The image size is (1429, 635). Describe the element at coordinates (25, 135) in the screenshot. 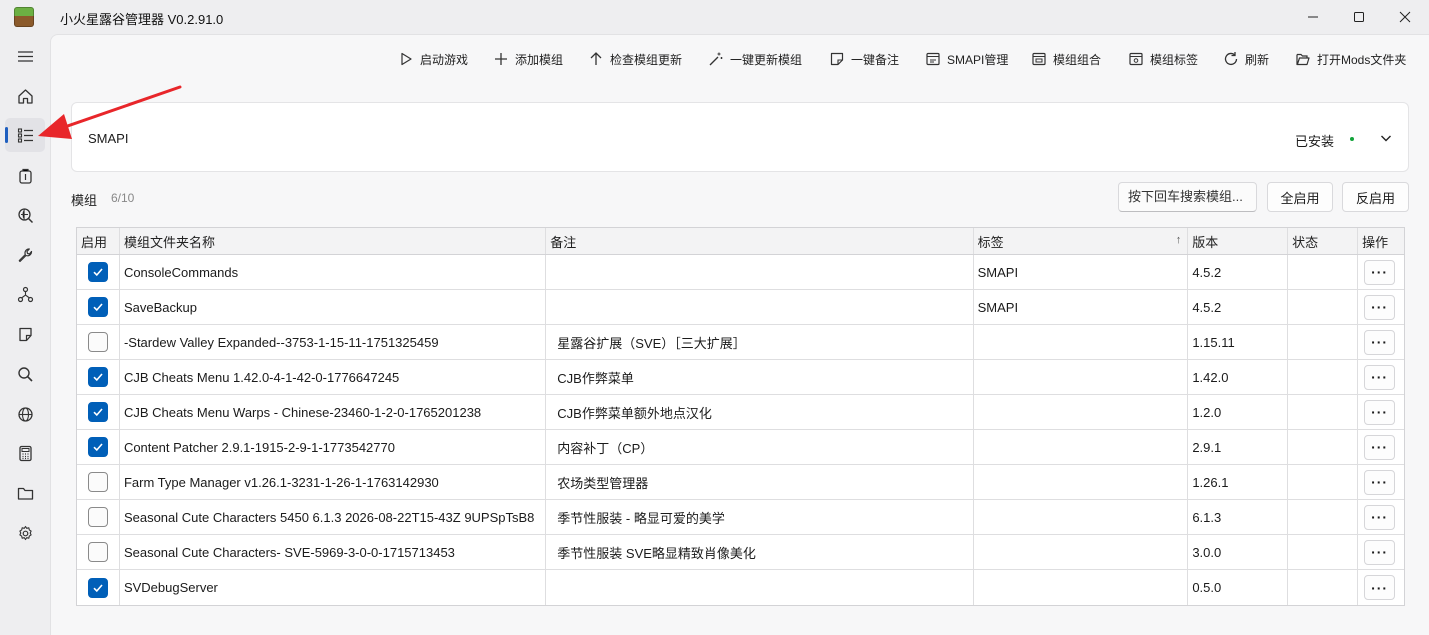

I see `nav-mod-list` at that location.